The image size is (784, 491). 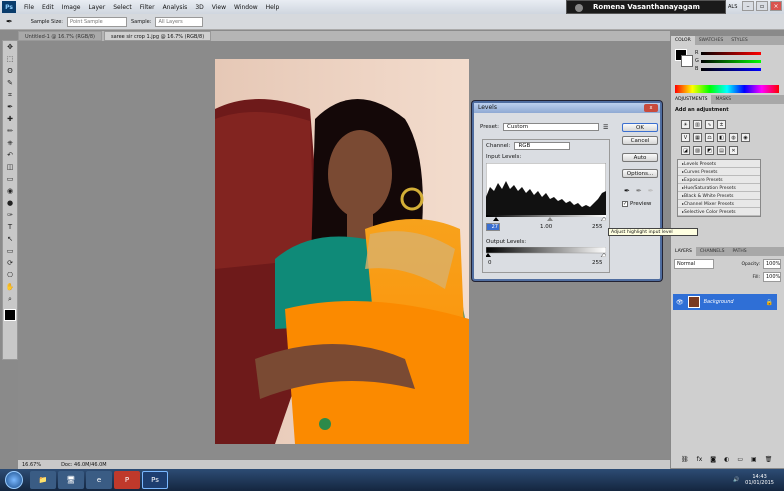 I want to click on preset-item: Selective Color Presets, so click(x=719, y=212).